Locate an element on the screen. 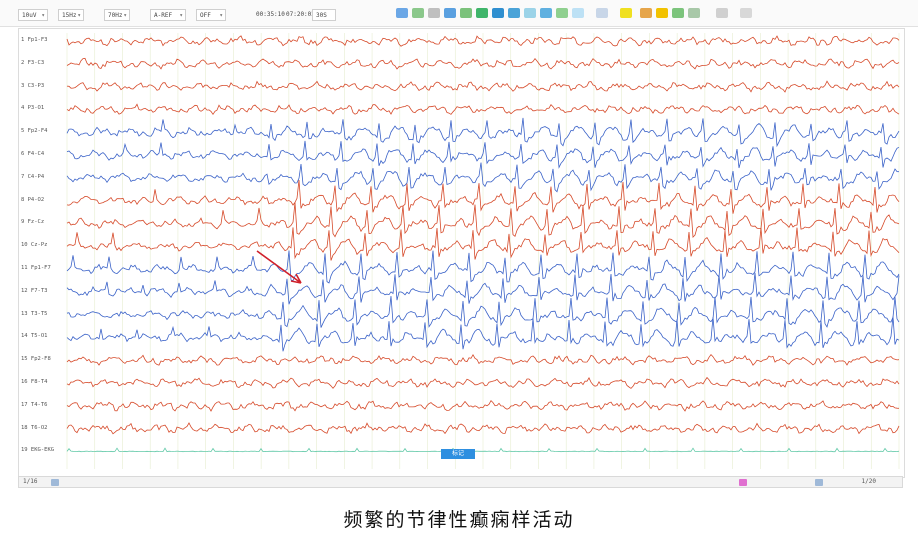 The width and height of the screenshot is (918, 539). notch-select: OFF ▾ is located at coordinates (211, 15).